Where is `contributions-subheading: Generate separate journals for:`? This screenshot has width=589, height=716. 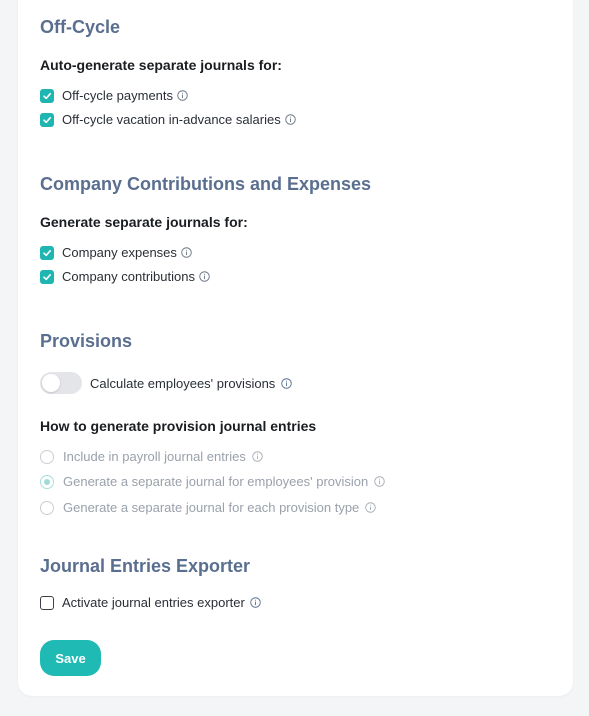
contributions-subheading: Generate separate journals for: is located at coordinates (144, 222).